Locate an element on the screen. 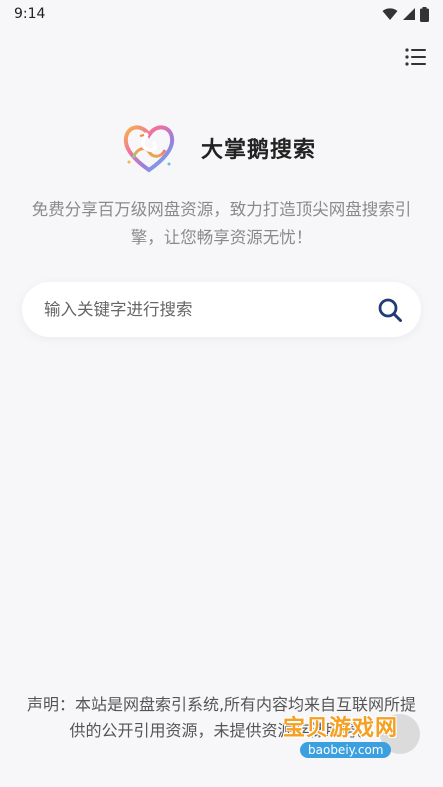 This screenshot has width=443, height=787. signal-icon is located at coordinates (409, 14).